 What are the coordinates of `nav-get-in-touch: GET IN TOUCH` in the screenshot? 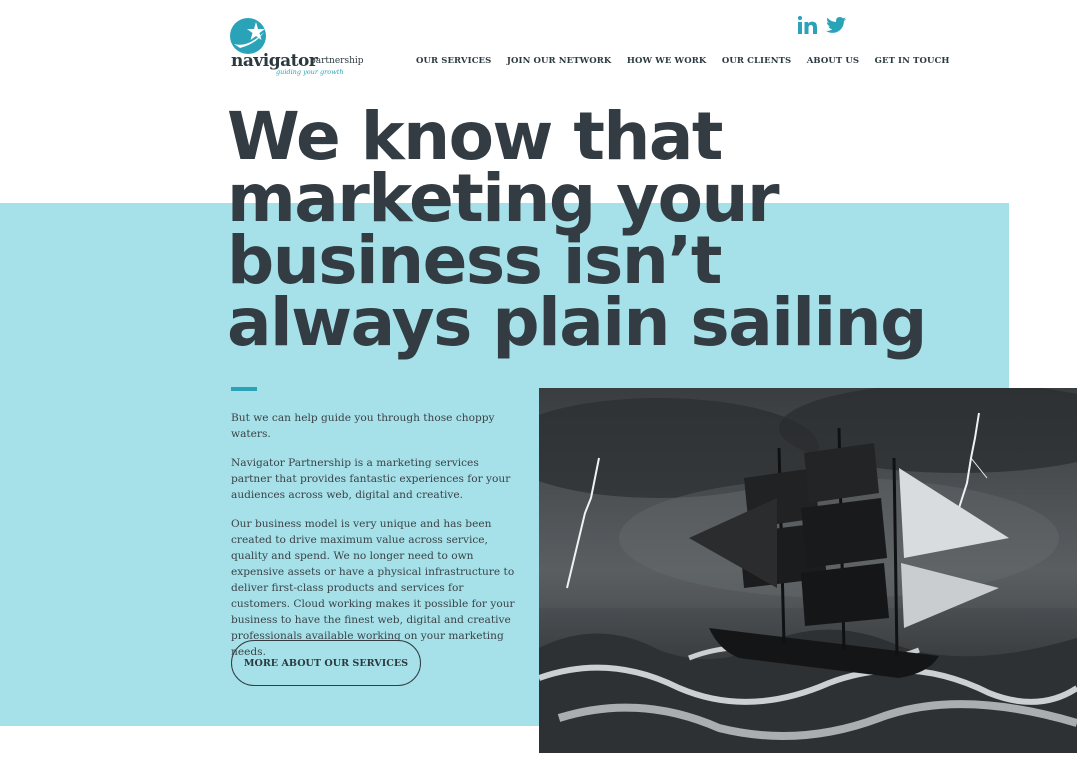 It's located at (912, 61).